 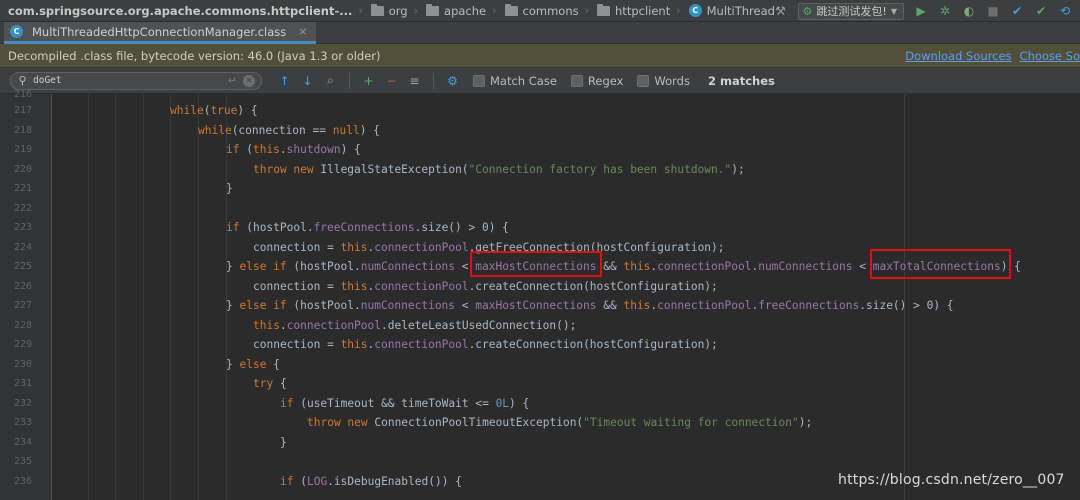 I want to click on breadcrumb-label: commons, so click(x=550, y=10).